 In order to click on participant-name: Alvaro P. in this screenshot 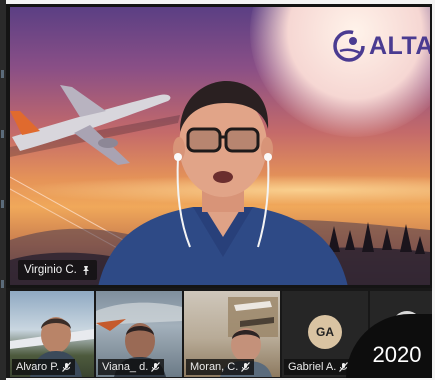, I will do `click(38, 367)`.